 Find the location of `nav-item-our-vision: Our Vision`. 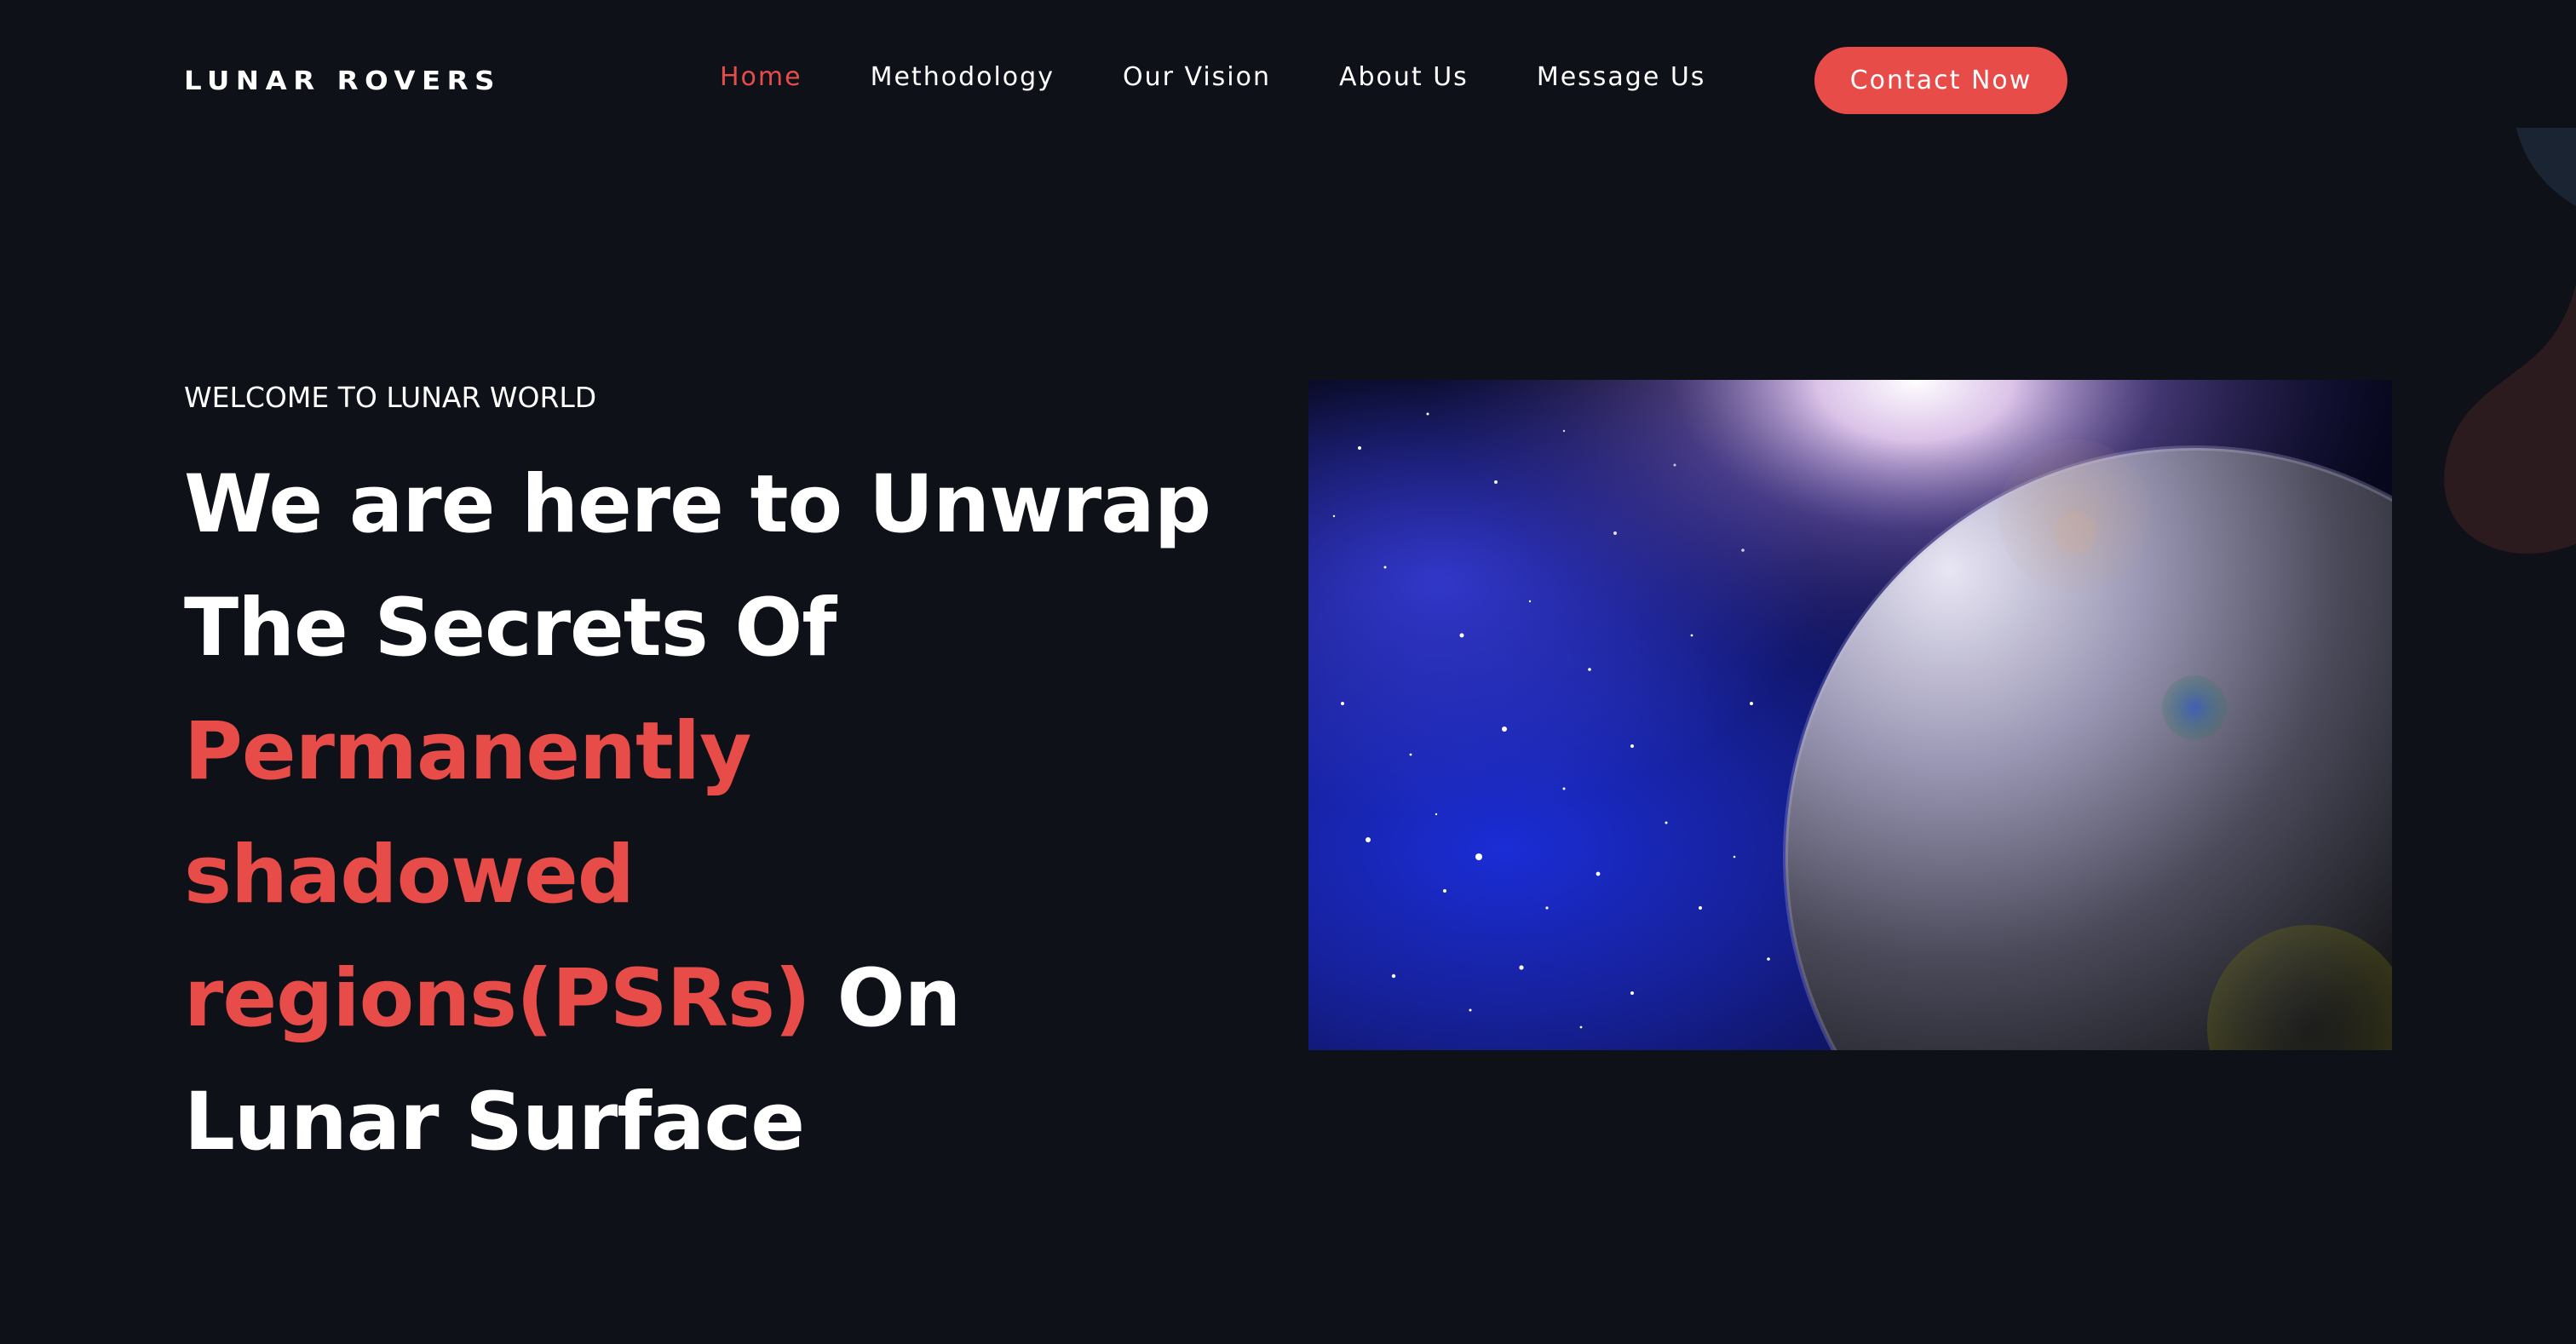

nav-item-our-vision: Our Vision is located at coordinates (1197, 77).